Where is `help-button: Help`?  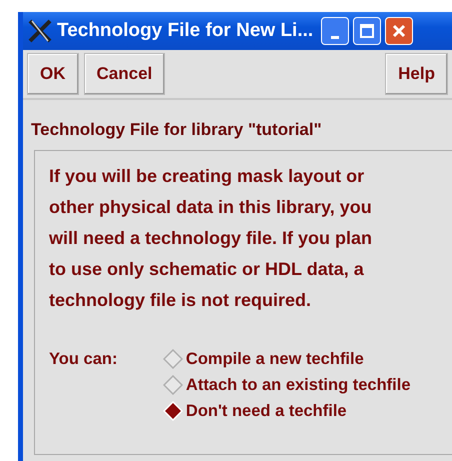 help-button: Help is located at coordinates (416, 74).